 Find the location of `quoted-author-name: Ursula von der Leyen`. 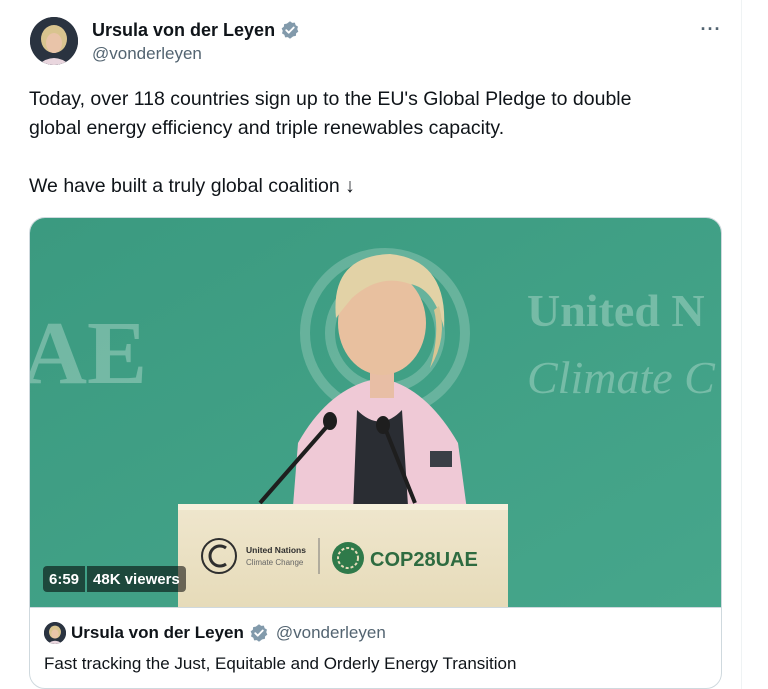

quoted-author-name: Ursula von der Leyen is located at coordinates (157, 633).